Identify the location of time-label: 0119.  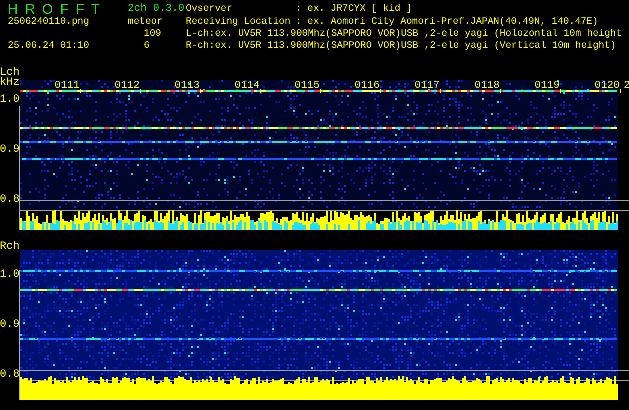
(547, 86).